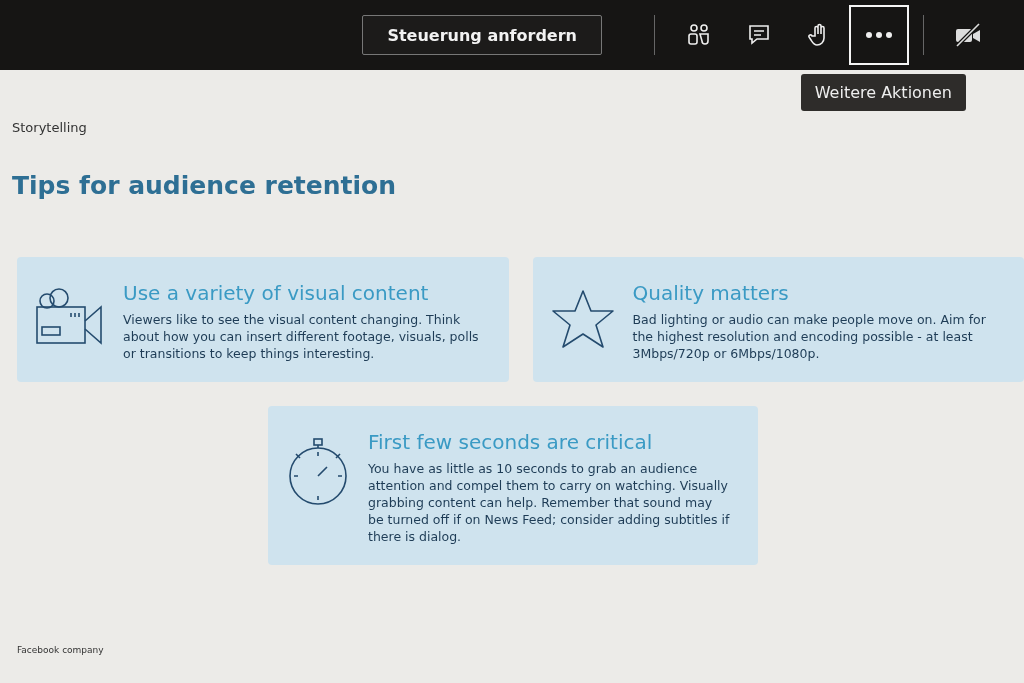  Describe the element at coordinates (883, 92) in the screenshot. I see `tooltip: Weitere Aktionen` at that location.